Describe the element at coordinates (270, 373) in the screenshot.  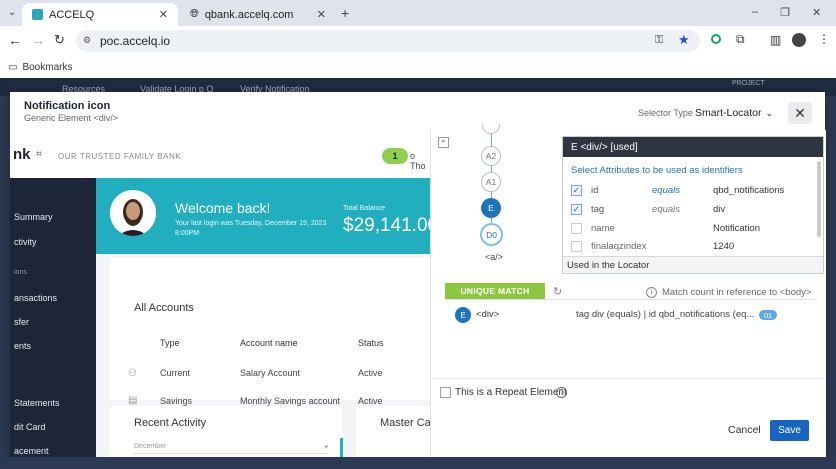
I see `account-name: Salary Account` at that location.